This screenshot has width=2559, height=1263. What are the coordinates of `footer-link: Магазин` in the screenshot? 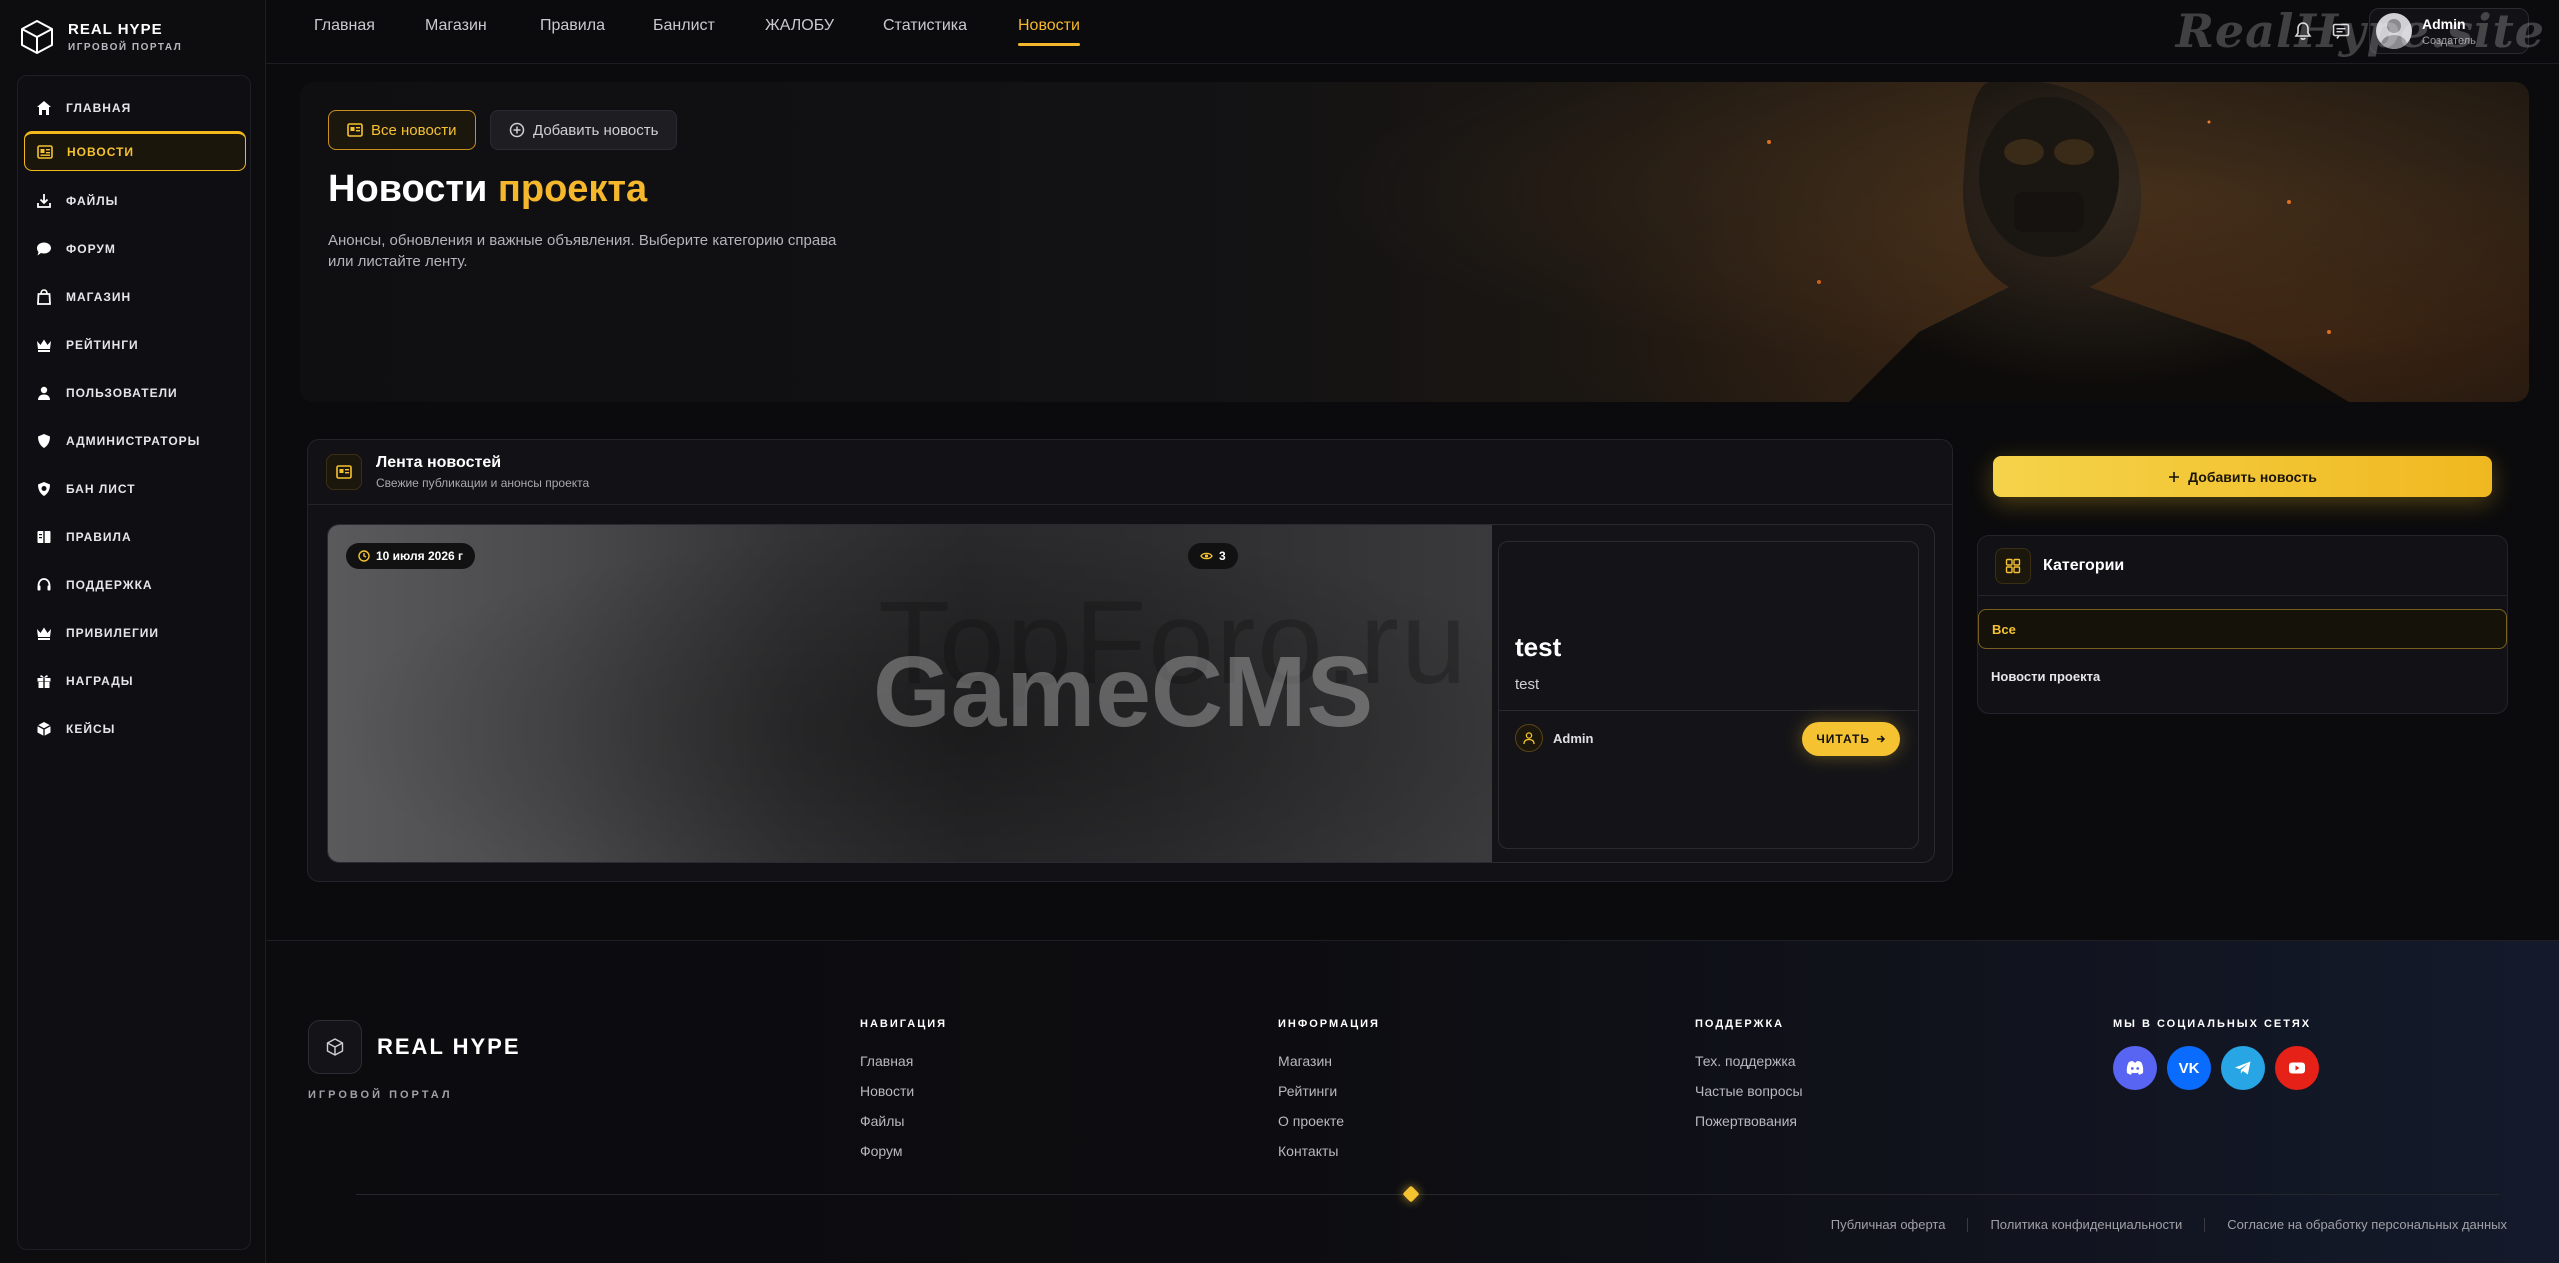 It's located at (1329, 1061).